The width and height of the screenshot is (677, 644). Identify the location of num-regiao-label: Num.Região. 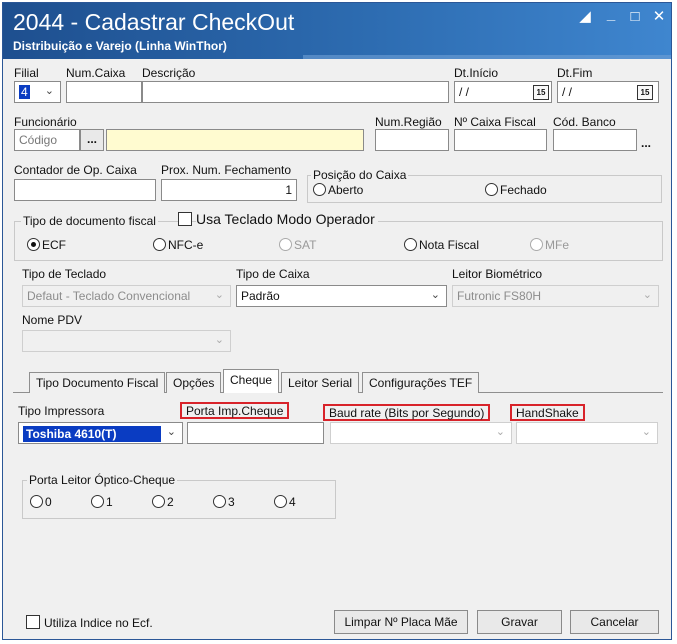
(408, 122).